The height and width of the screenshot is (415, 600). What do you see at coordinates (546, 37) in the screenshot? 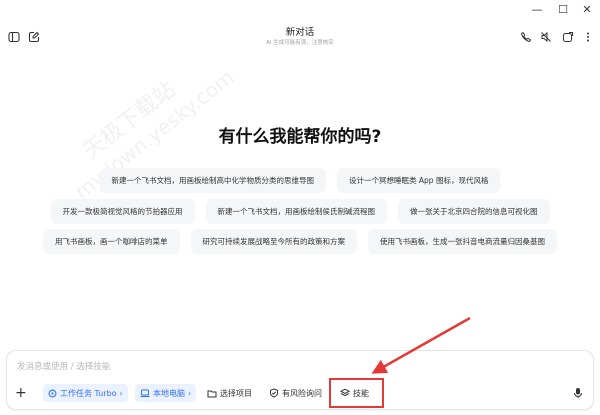
I see `mute-icon` at bounding box center [546, 37].